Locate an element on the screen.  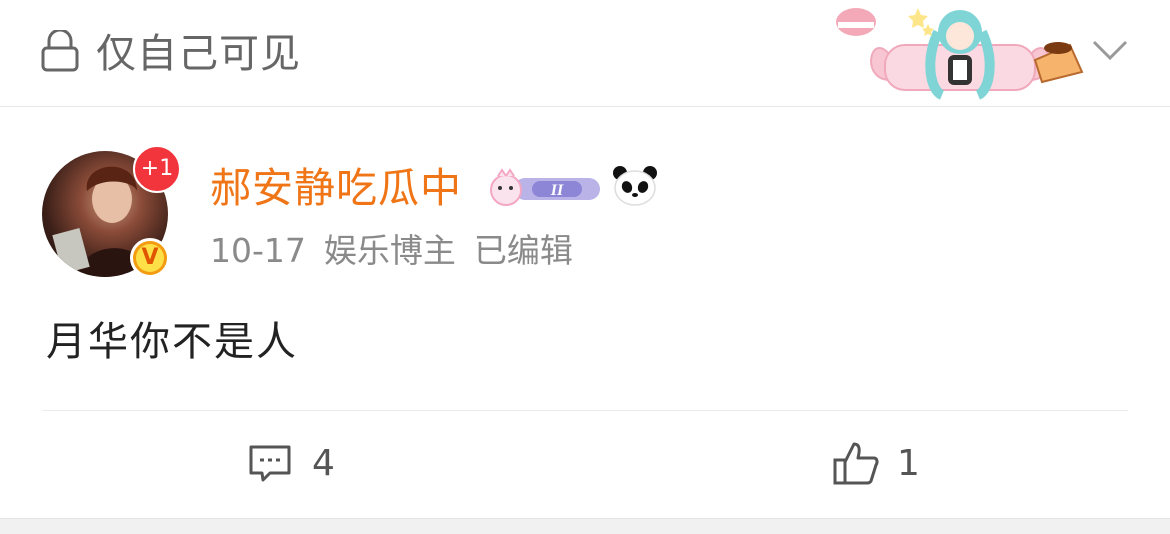
decoration-sticker is located at coordinates (960, 52).